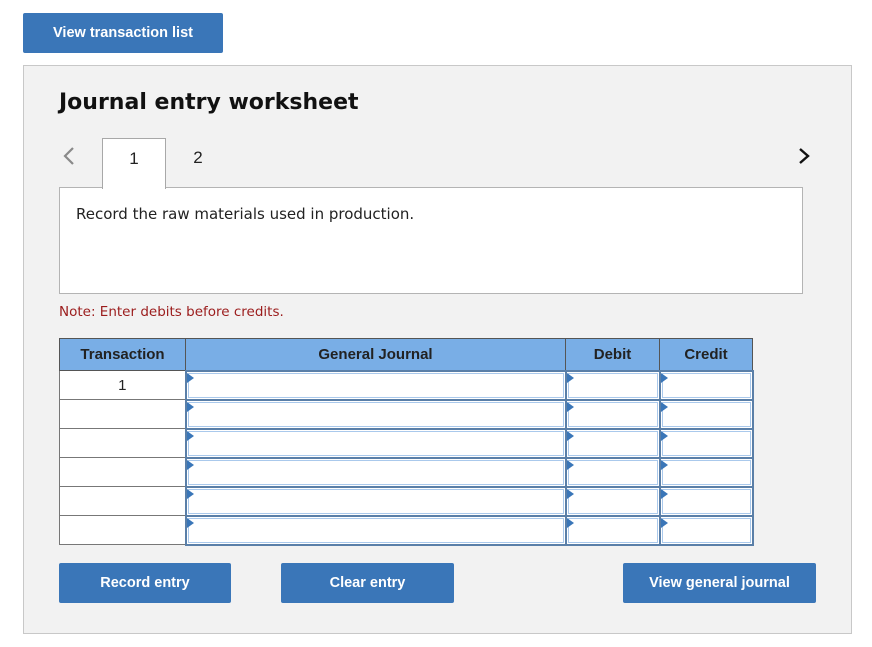 The height and width of the screenshot is (647, 872). What do you see at coordinates (805, 156) in the screenshot?
I see `chevron-right-icon` at bounding box center [805, 156].